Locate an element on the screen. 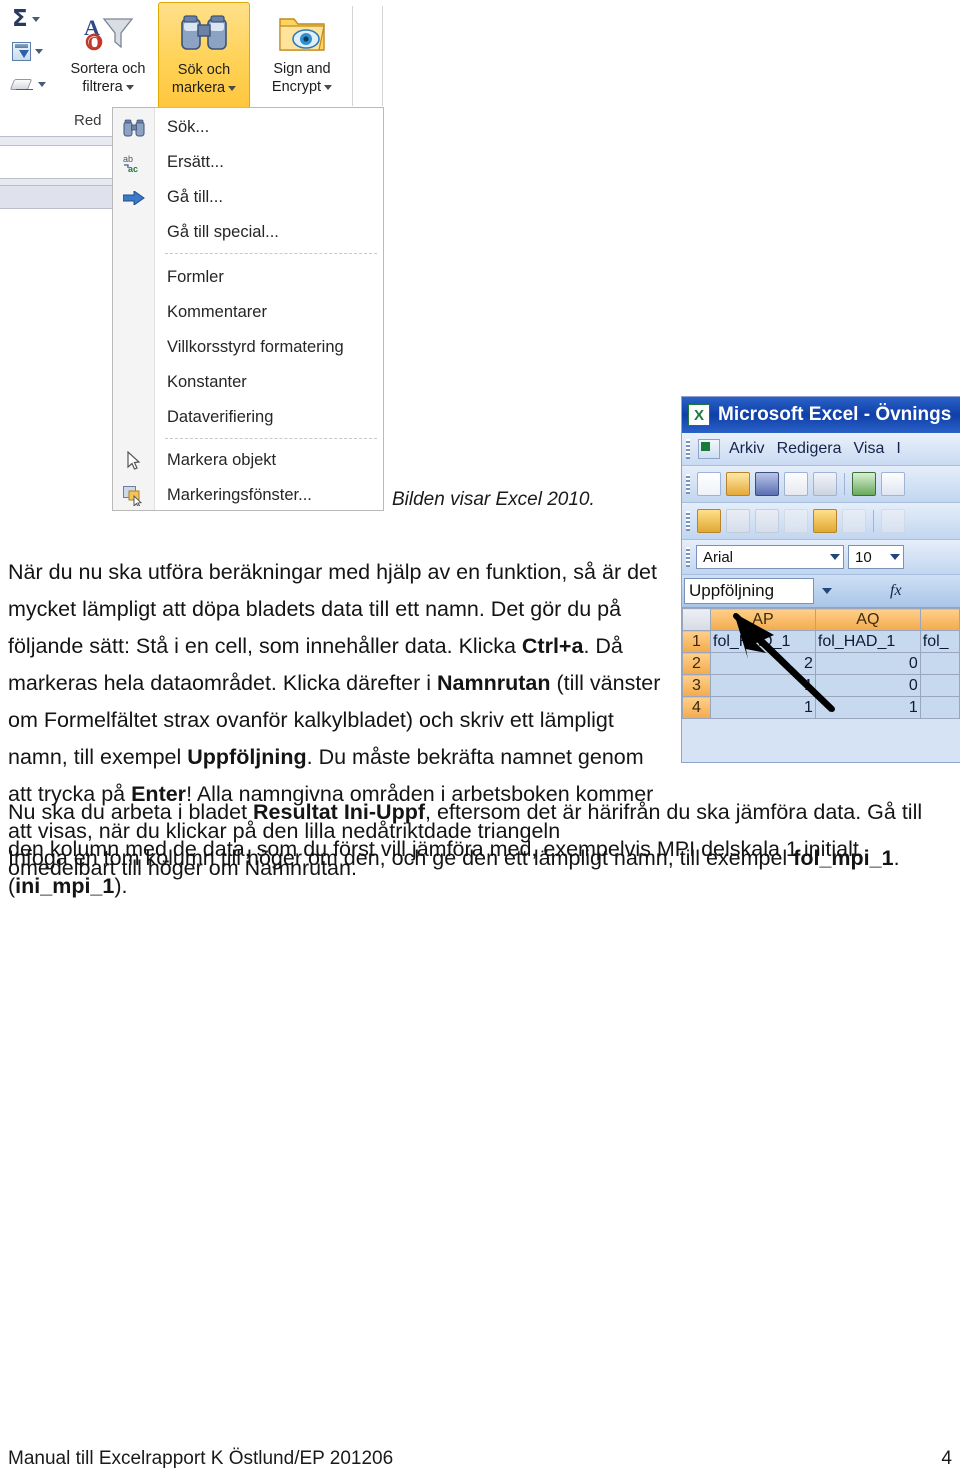 This screenshot has height=1484, width=960. new-folder-icon is located at coordinates (709, 521).